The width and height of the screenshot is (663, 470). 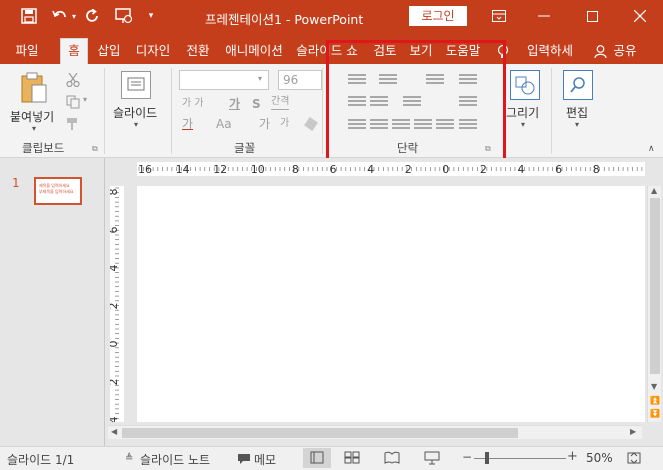 I want to click on paste-button-label: 붙여넣기, so click(x=32, y=116).